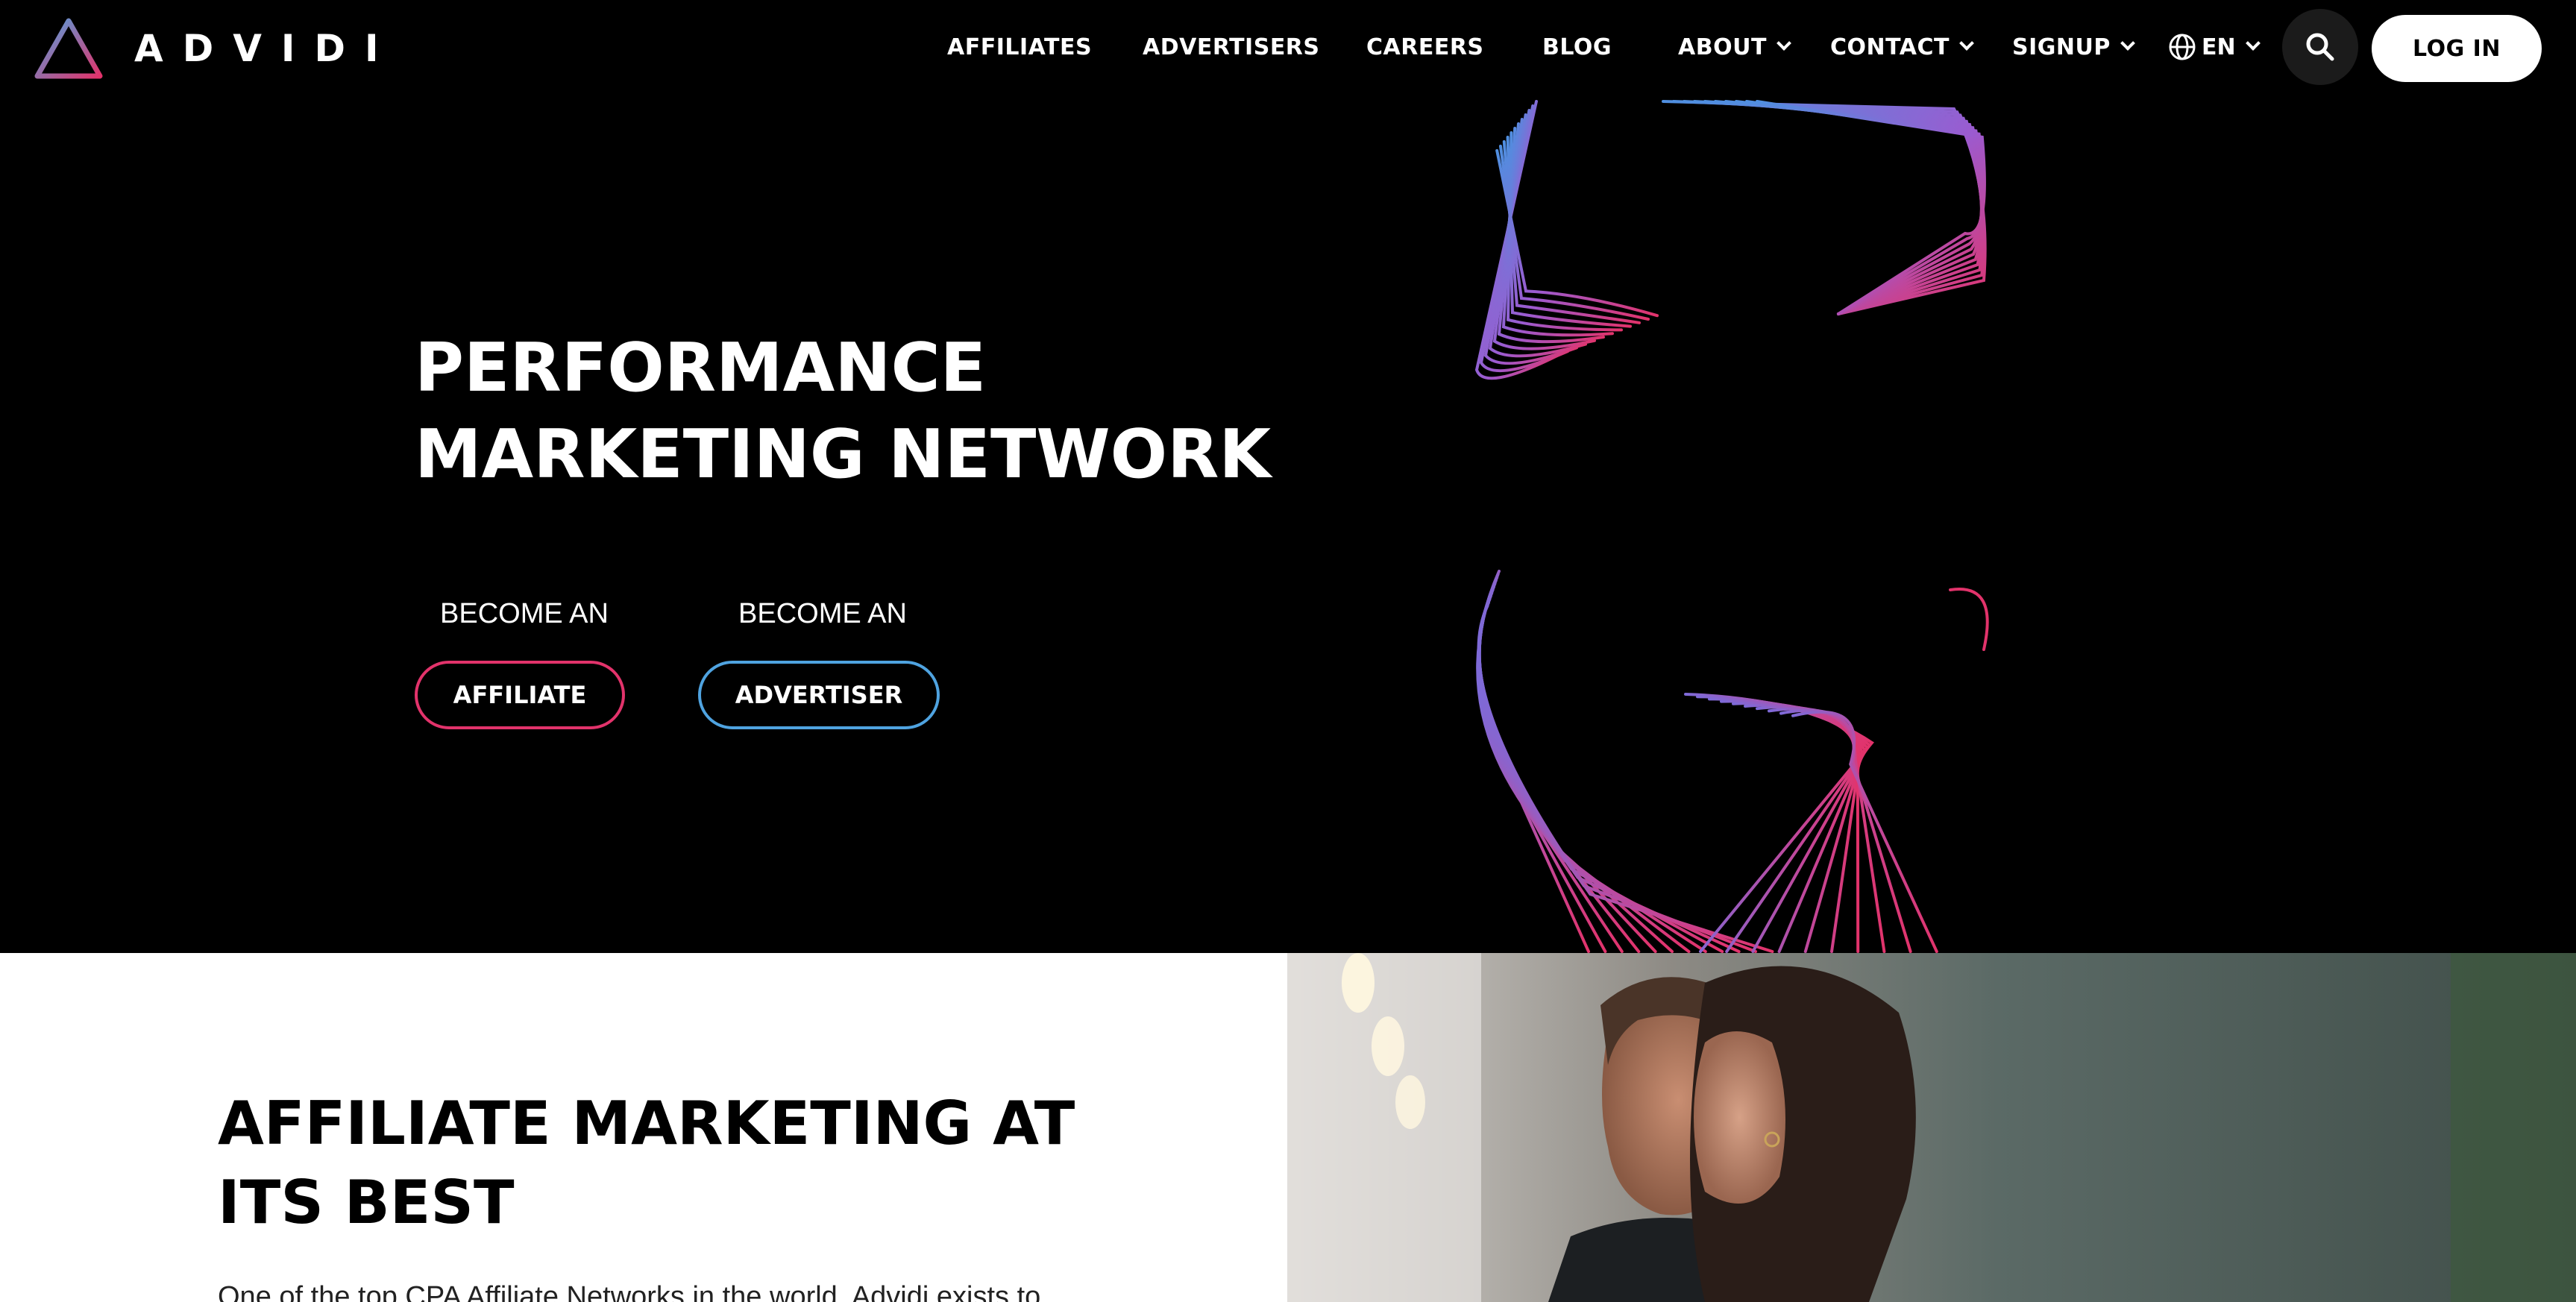  What do you see at coordinates (1732, 526) in the screenshot?
I see `abstract-lines-graphic` at bounding box center [1732, 526].